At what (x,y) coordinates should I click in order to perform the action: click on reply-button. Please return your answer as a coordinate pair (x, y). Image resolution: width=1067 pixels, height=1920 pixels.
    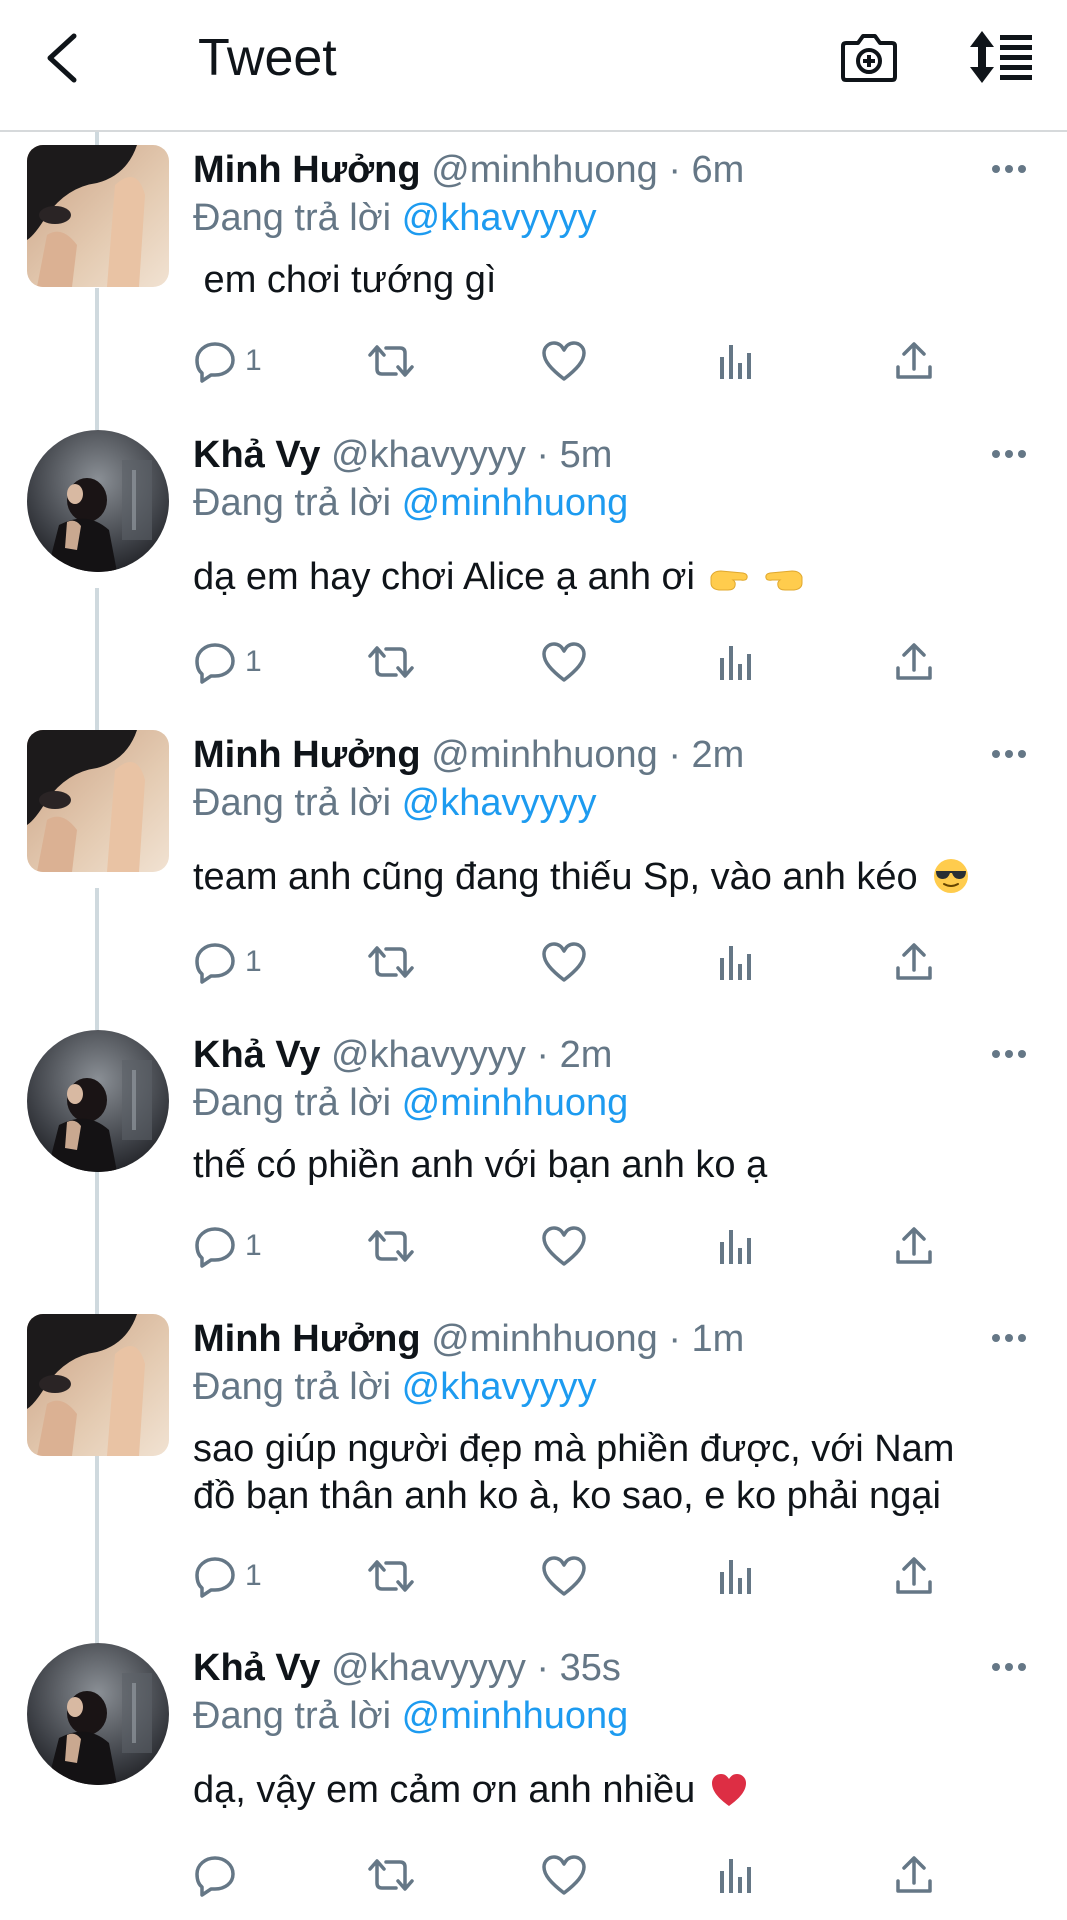
    Looking at the image, I should click on (219, 1875).